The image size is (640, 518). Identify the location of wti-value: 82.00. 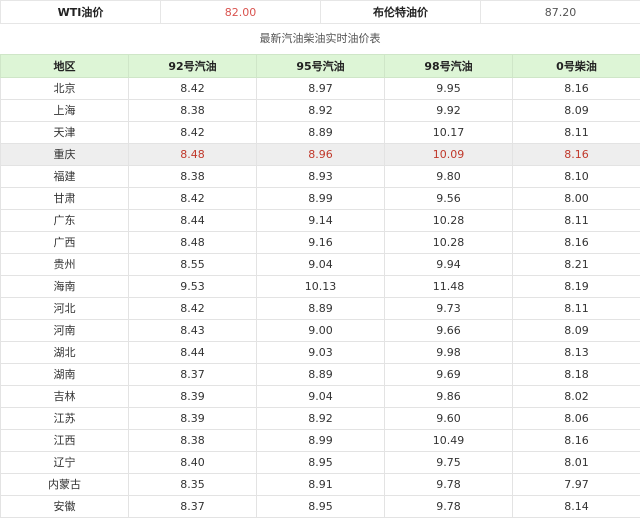
(241, 12).